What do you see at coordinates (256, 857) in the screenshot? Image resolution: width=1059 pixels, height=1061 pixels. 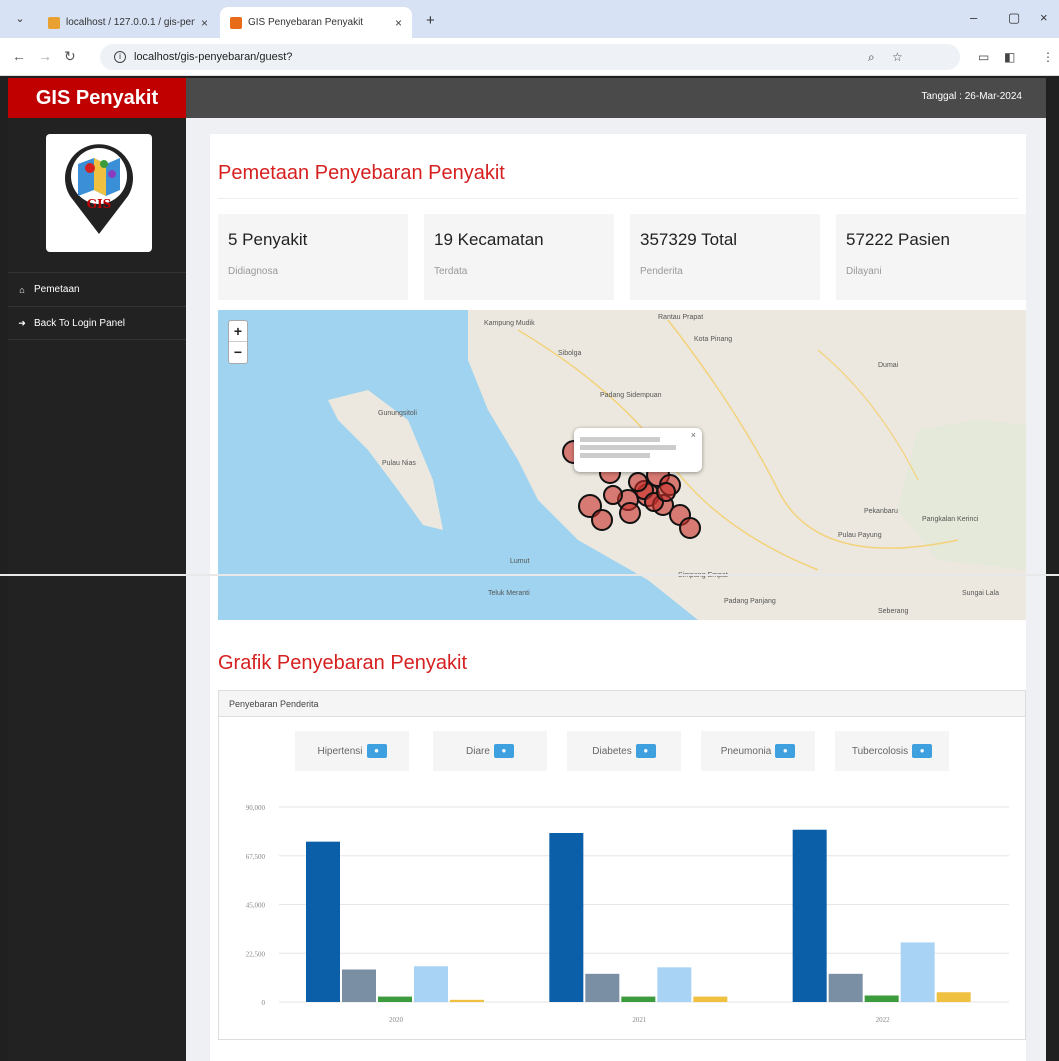 I see `y-tick-label: 67,500` at bounding box center [256, 857].